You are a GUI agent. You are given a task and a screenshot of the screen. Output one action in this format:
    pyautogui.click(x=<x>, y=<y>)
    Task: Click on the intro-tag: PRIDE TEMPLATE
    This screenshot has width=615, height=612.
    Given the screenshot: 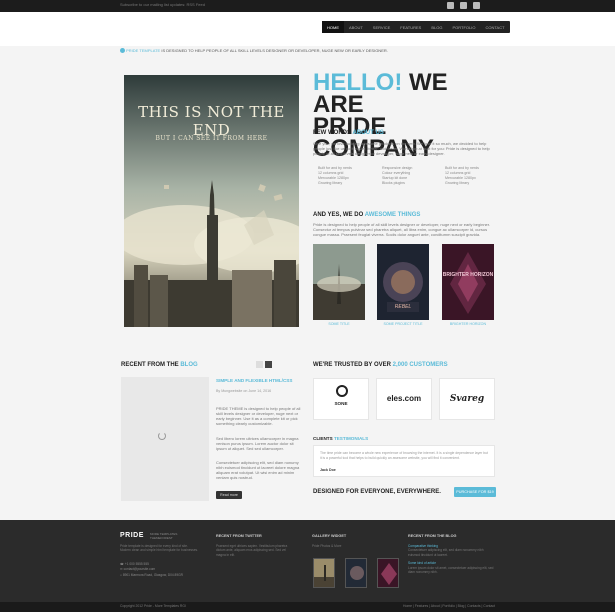 What is the action you would take?
    pyautogui.click(x=143, y=50)
    